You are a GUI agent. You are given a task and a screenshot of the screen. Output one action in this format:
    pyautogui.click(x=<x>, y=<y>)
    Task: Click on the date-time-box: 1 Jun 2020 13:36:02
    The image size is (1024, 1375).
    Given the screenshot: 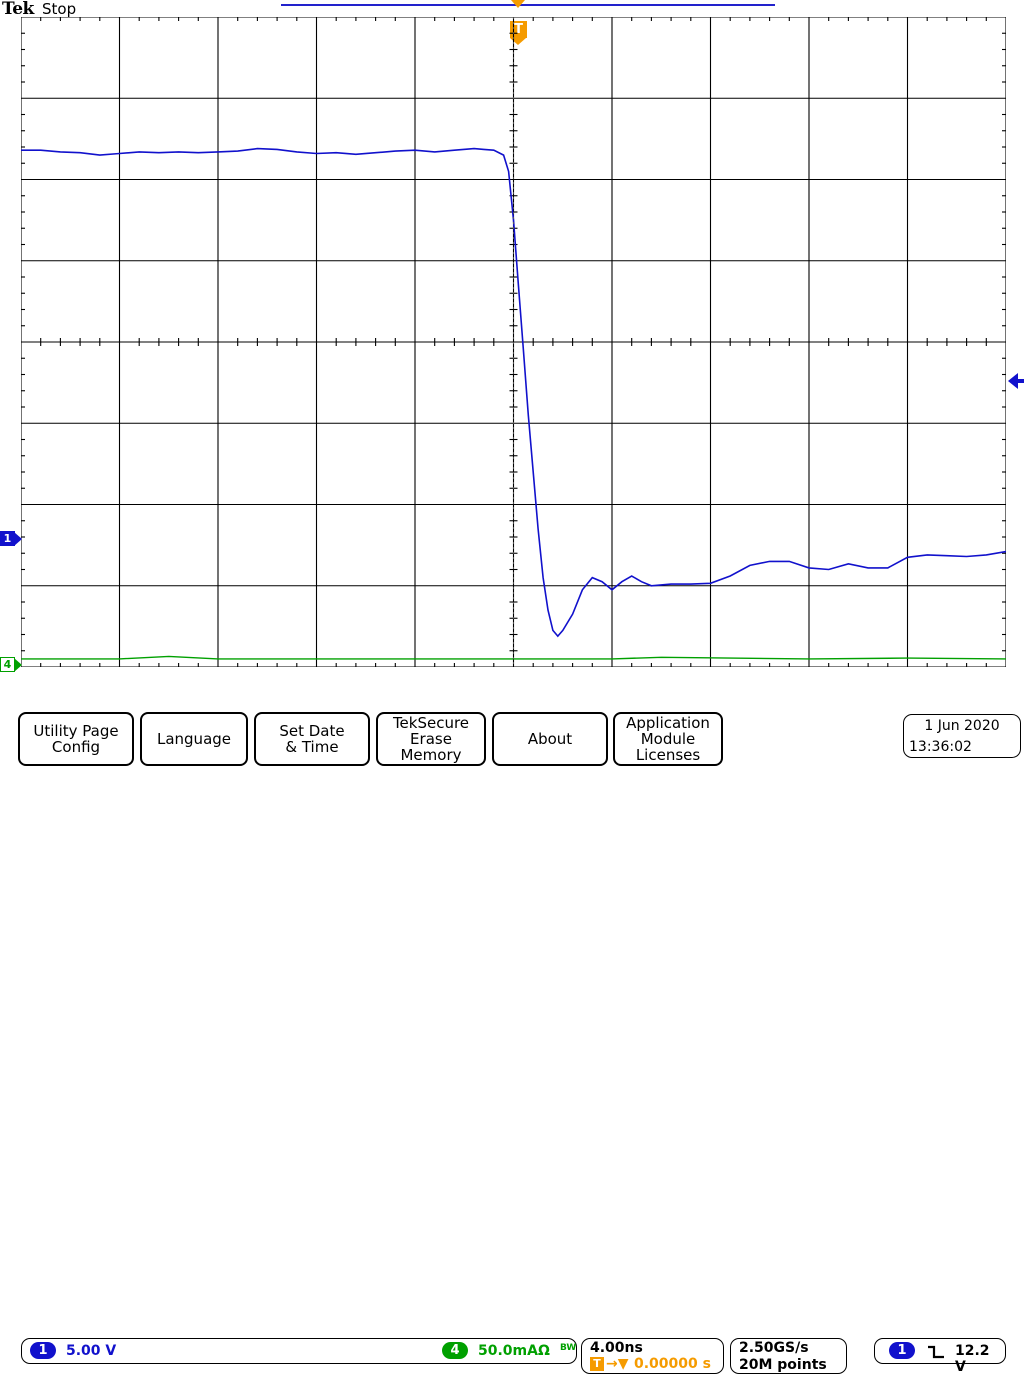 What is the action you would take?
    pyautogui.click(x=962, y=736)
    